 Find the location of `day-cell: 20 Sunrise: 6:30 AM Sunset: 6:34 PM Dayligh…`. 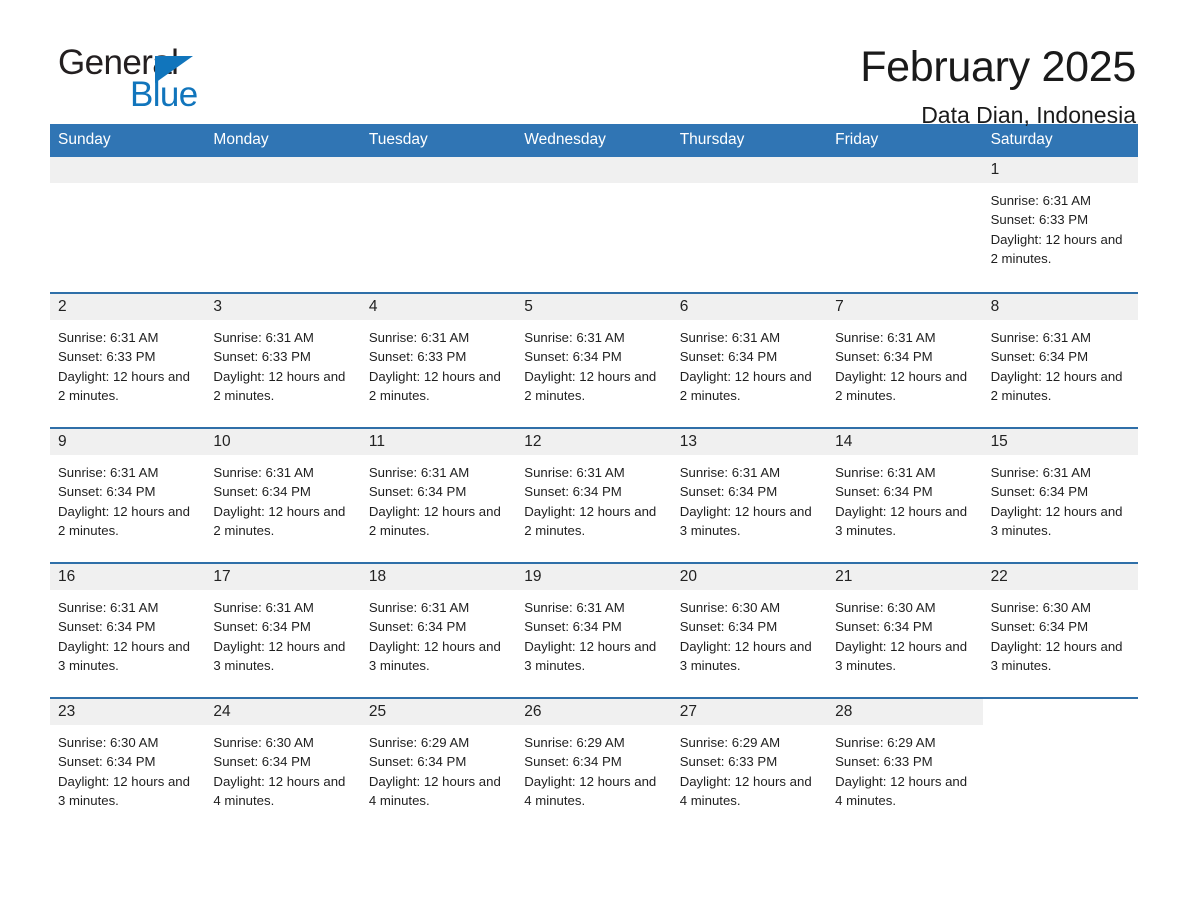

day-cell: 20 Sunrise: 6:30 AM Sunset: 6:34 PM Dayligh… is located at coordinates (749, 630).